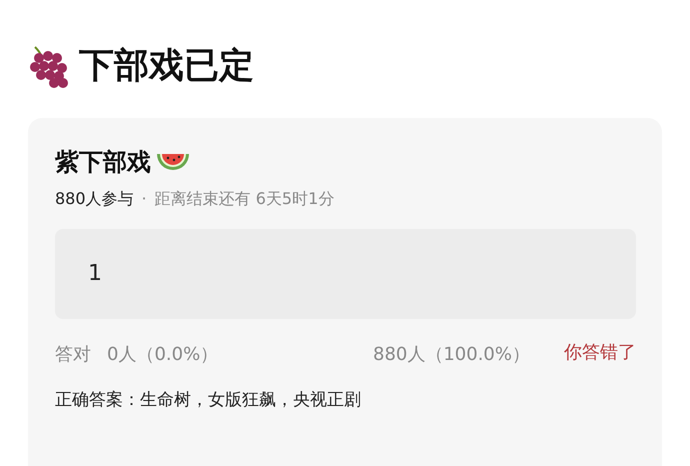 The height and width of the screenshot is (466, 690). What do you see at coordinates (166, 66) in the screenshot?
I see `page-title: 下部戏已定` at bounding box center [166, 66].